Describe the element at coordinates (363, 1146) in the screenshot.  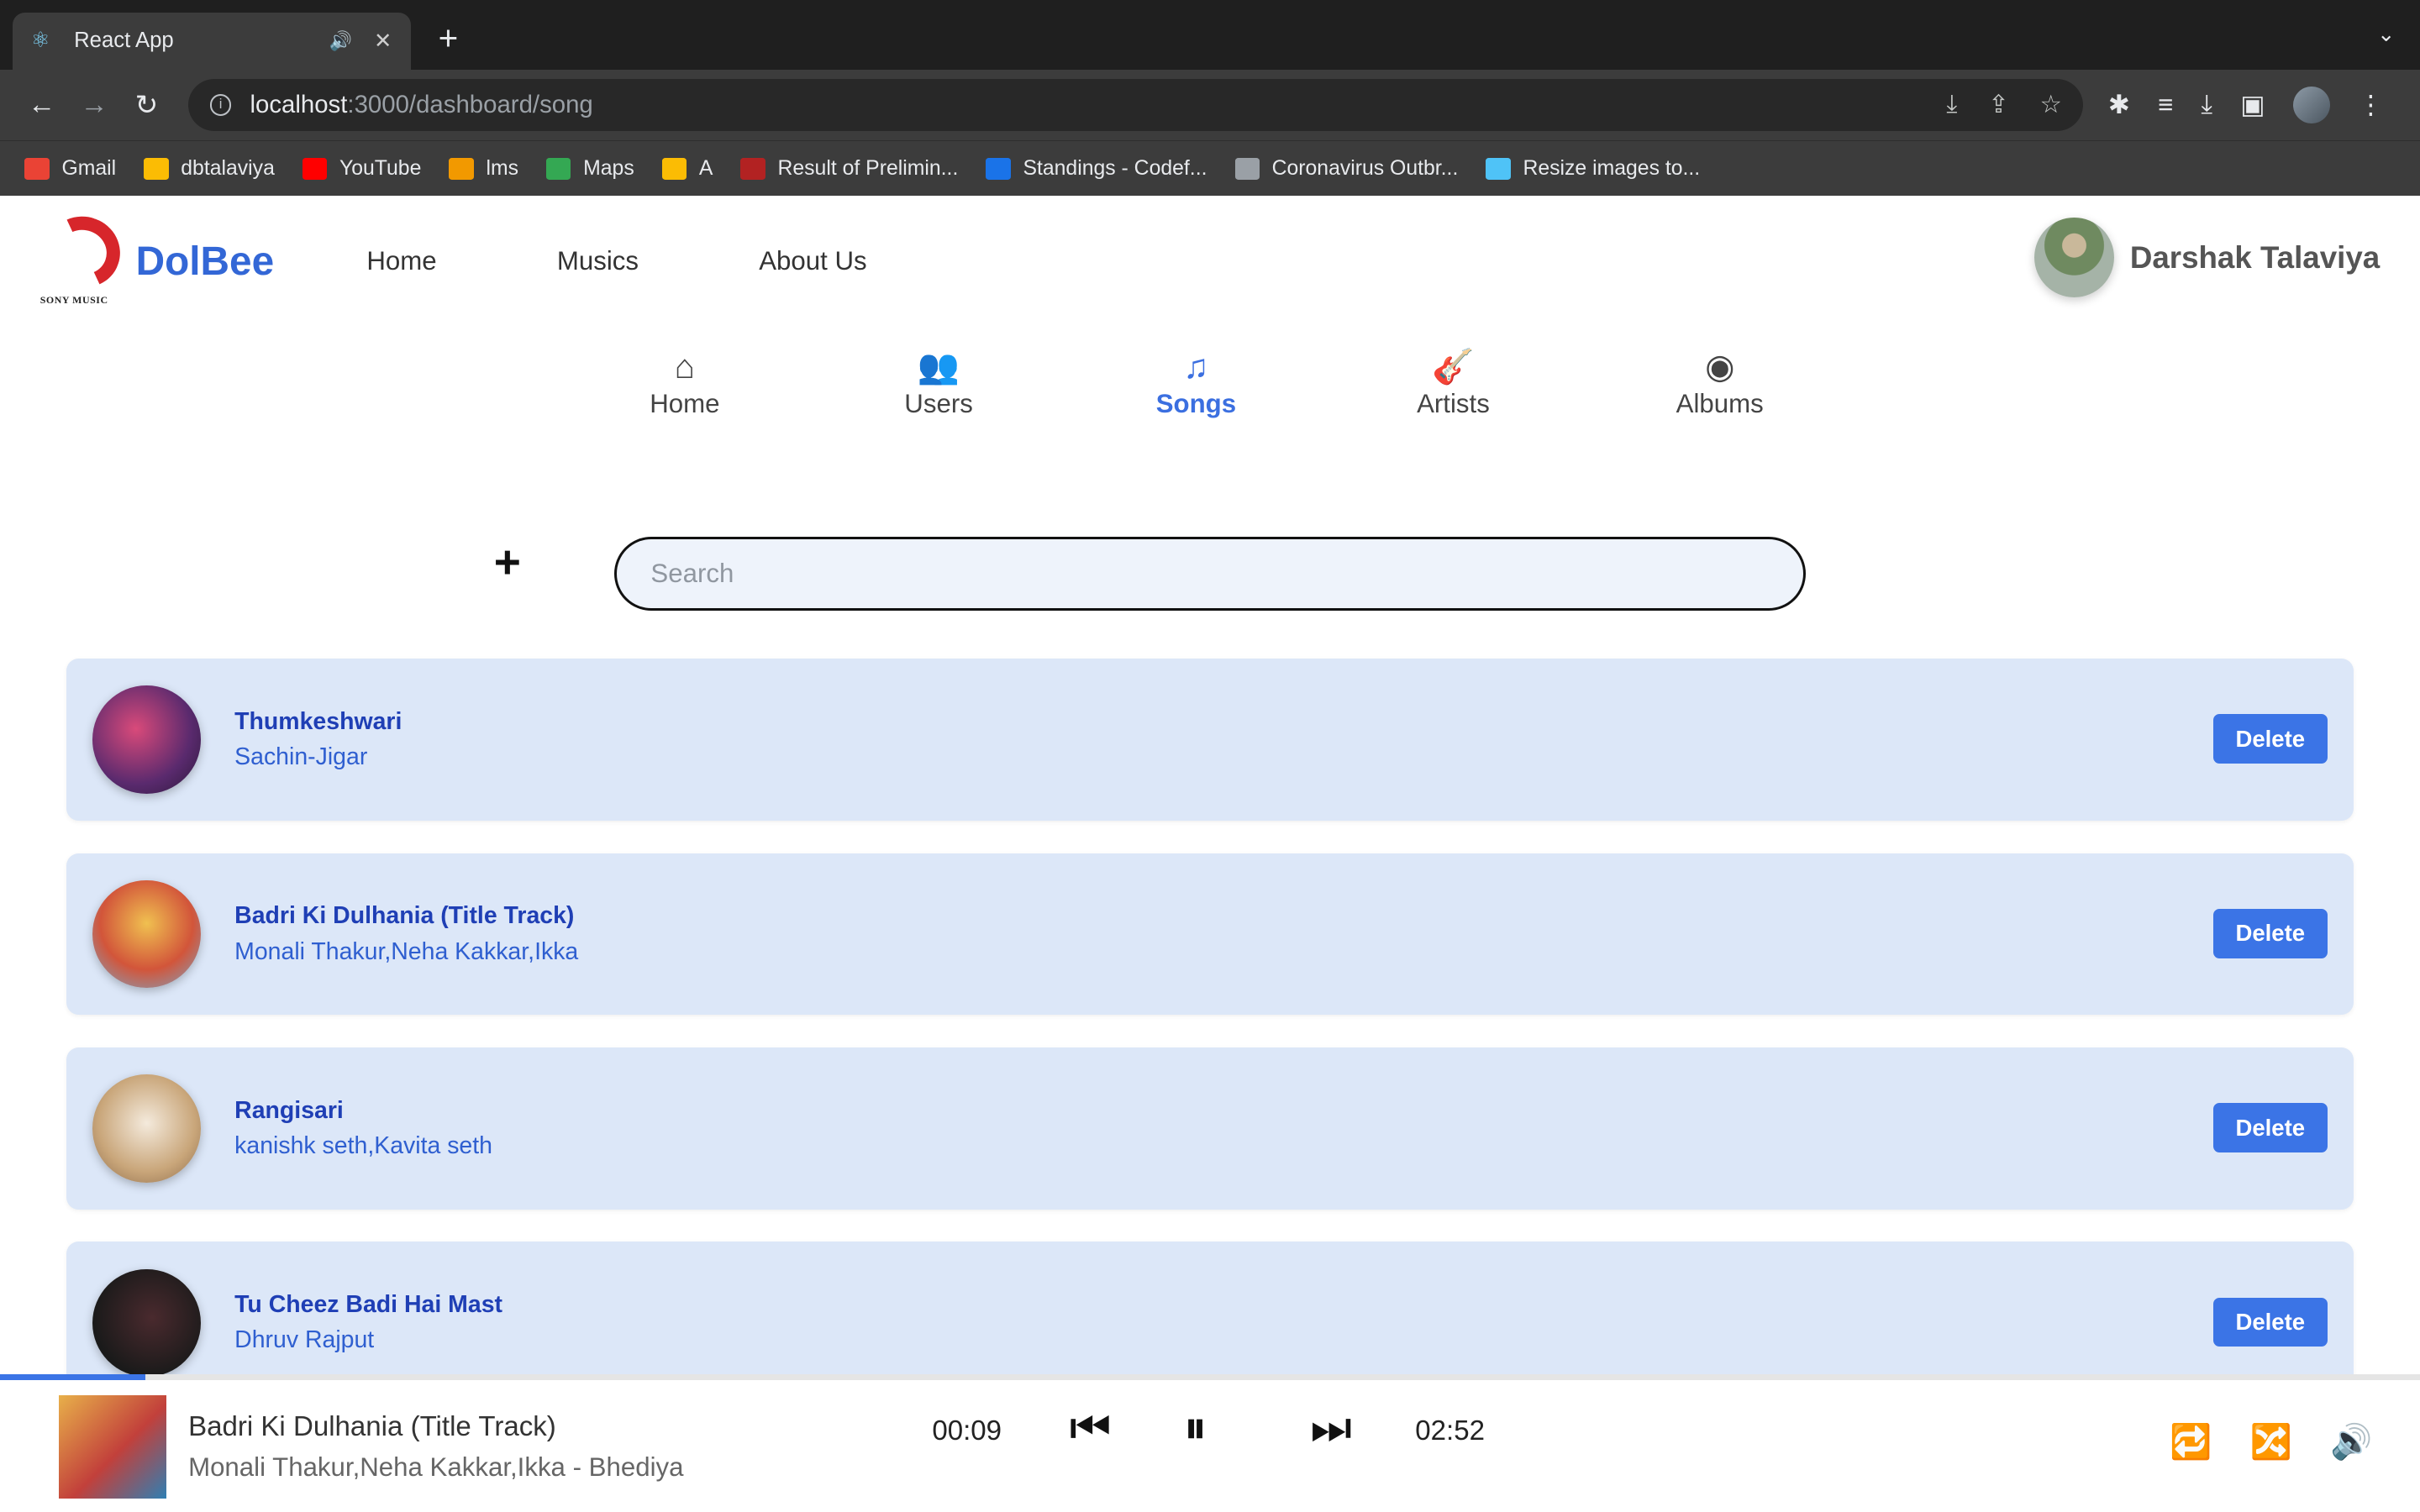
I see `song-artist: kanishk seth,Kavita seth` at that location.